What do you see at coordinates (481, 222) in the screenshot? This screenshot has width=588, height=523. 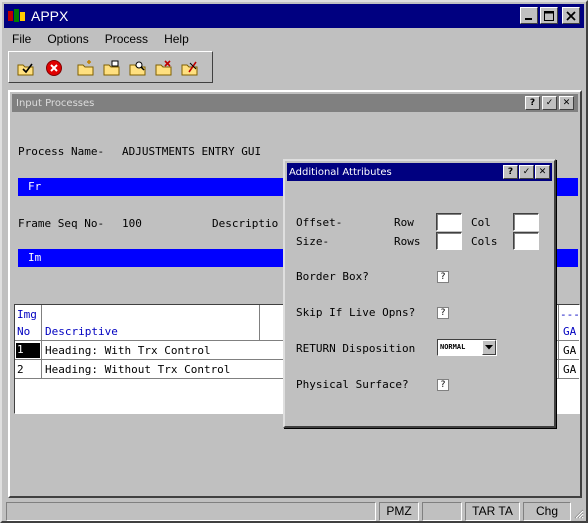 I see `col-label: Col` at bounding box center [481, 222].